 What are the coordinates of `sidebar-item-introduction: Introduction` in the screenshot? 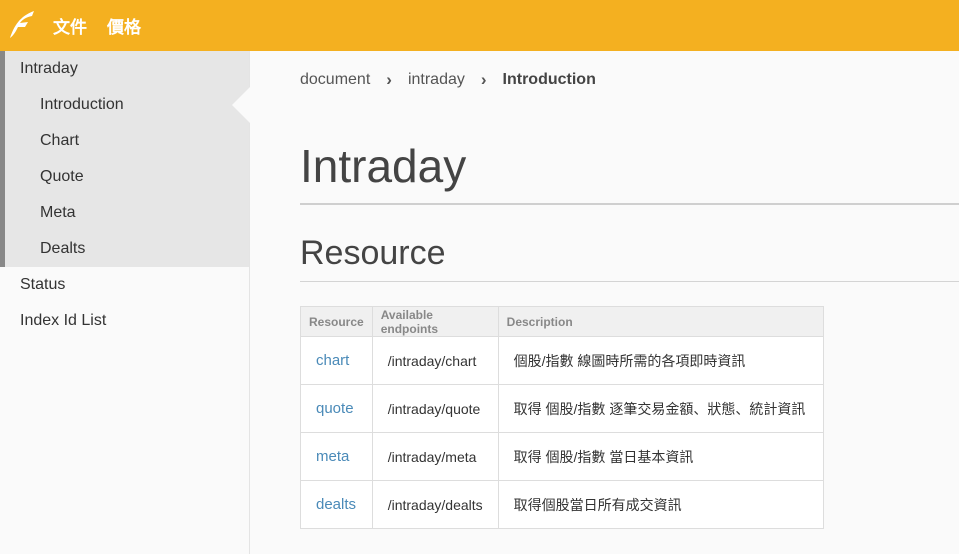 It's located at (127, 105).